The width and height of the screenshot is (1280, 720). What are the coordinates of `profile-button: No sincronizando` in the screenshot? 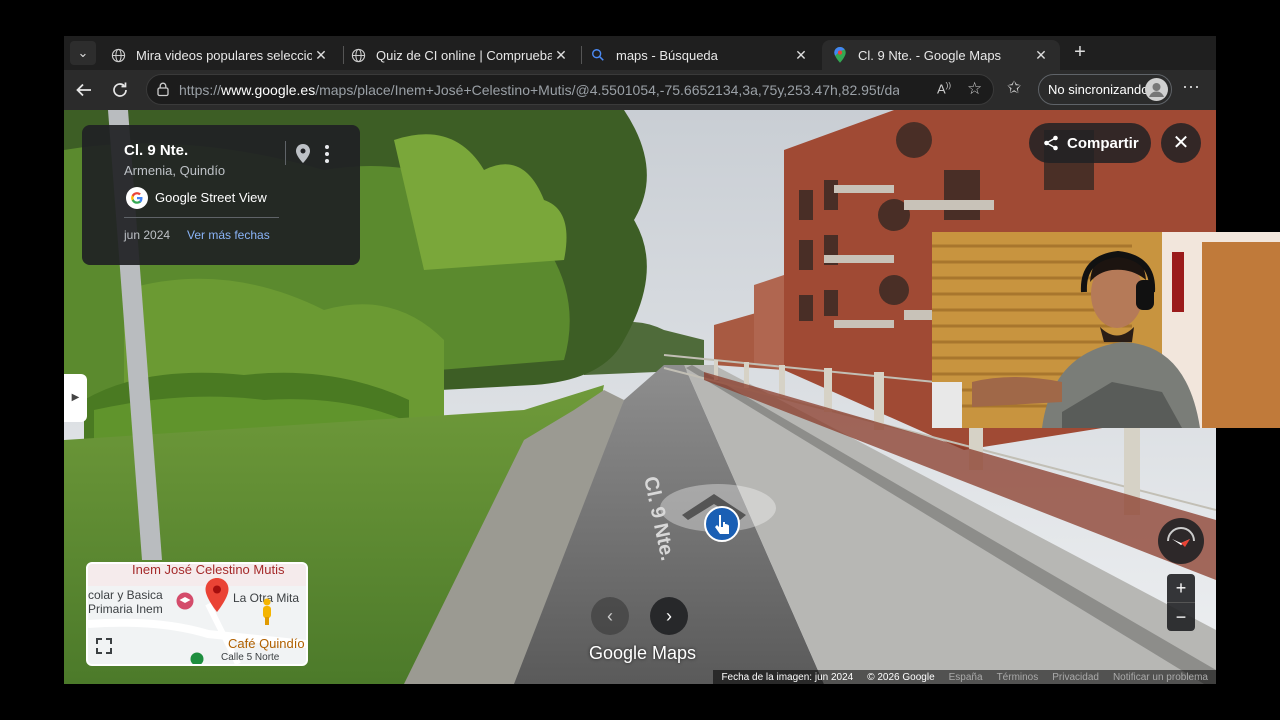 It's located at (1105, 89).